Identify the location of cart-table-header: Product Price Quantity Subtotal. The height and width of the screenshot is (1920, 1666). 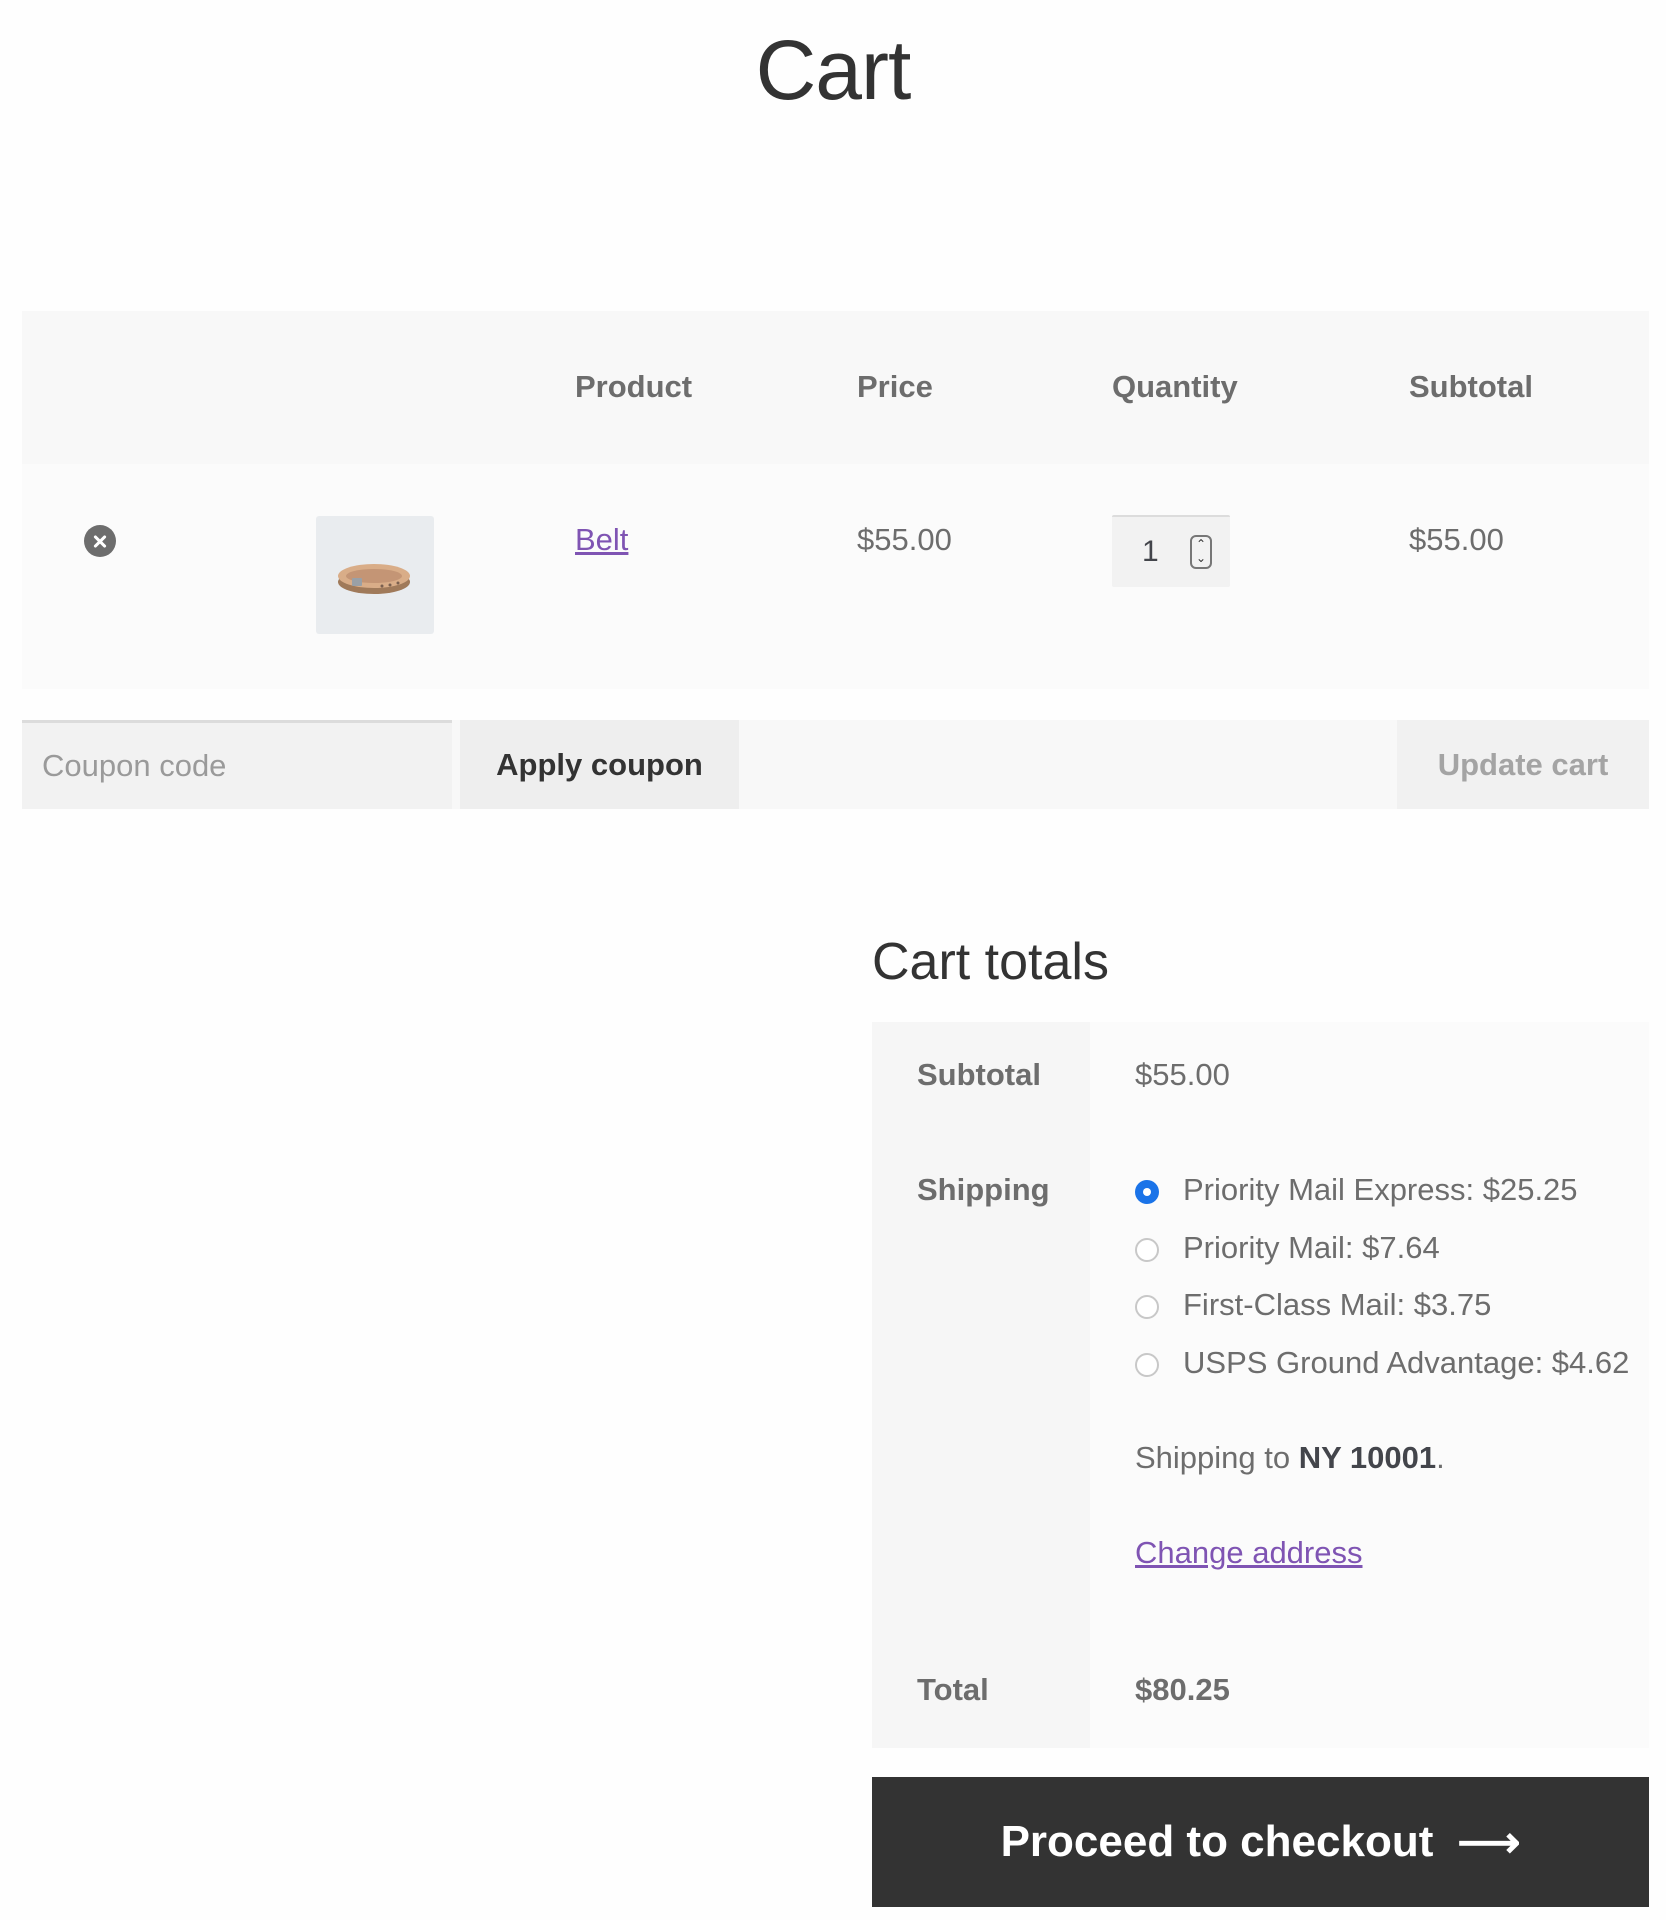
(835, 387).